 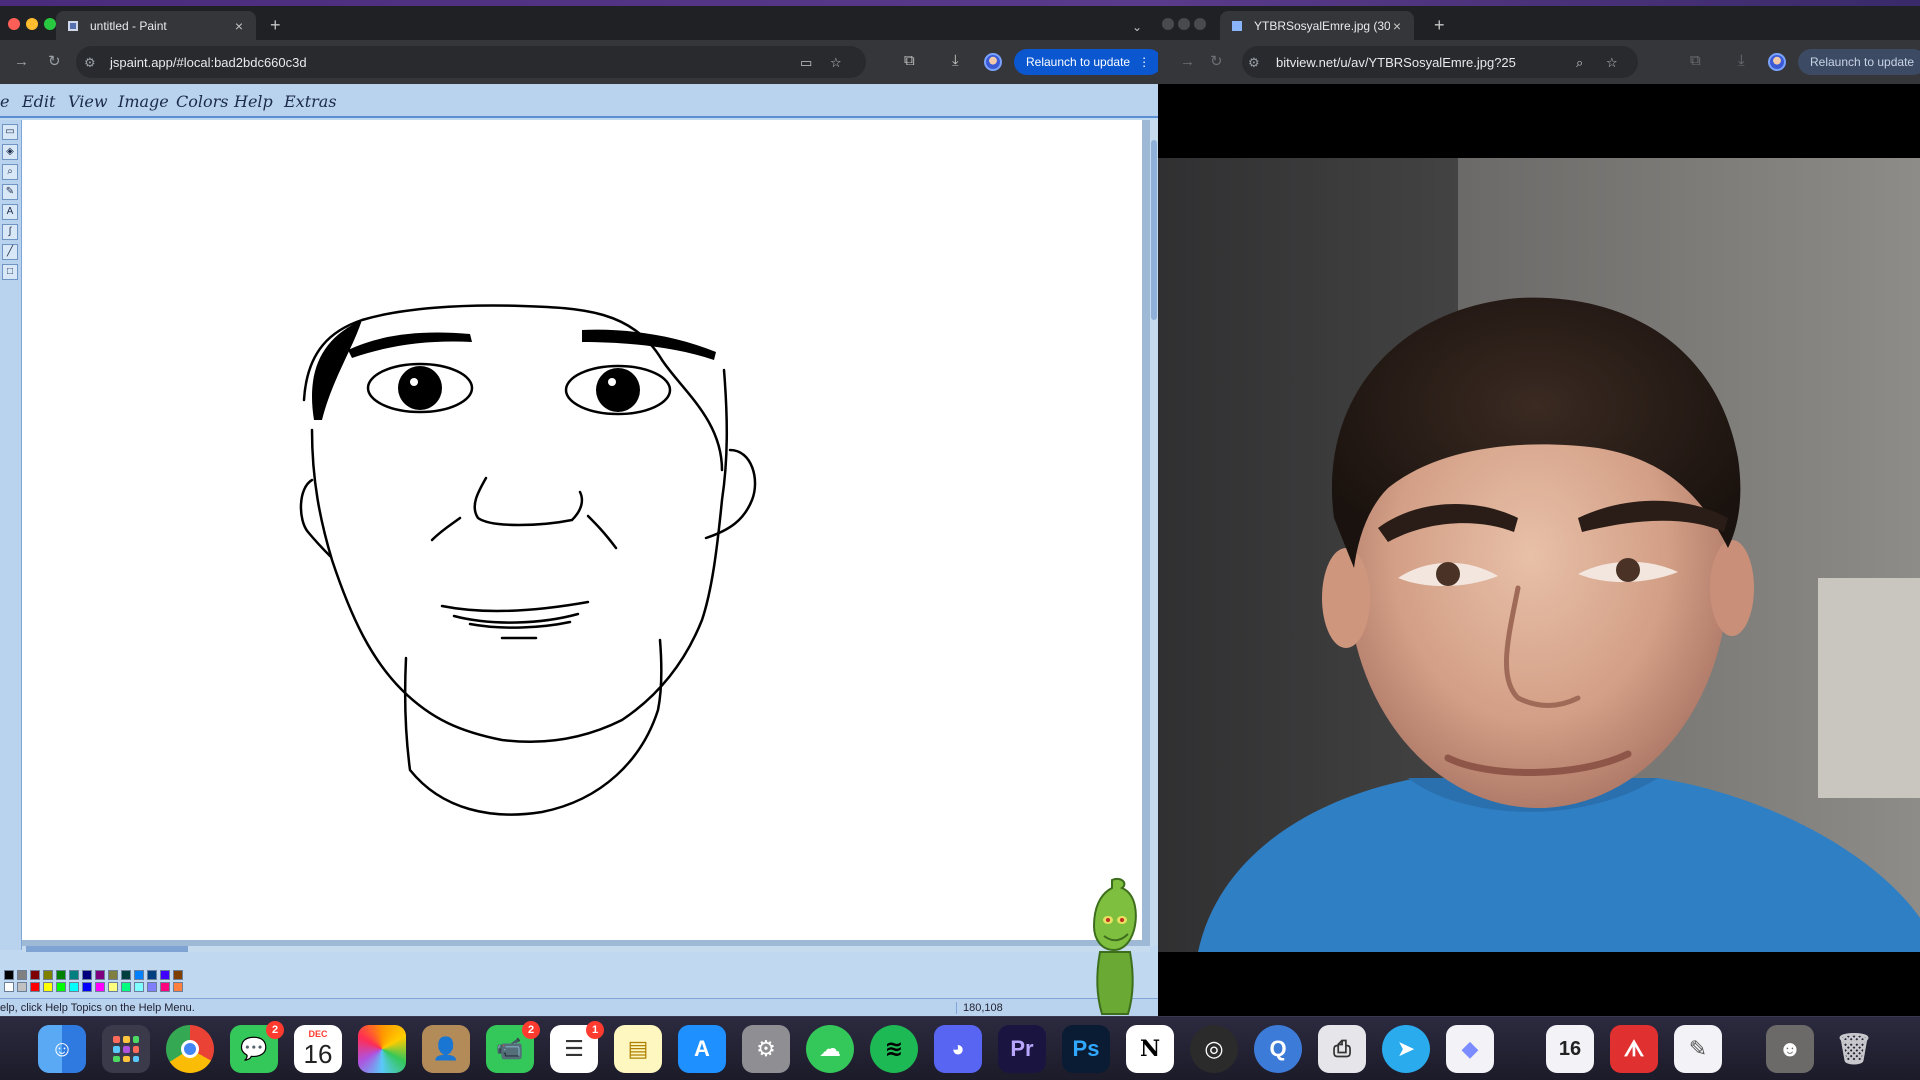 What do you see at coordinates (10, 132) in the screenshot?
I see `select-tool-icon: ▭` at bounding box center [10, 132].